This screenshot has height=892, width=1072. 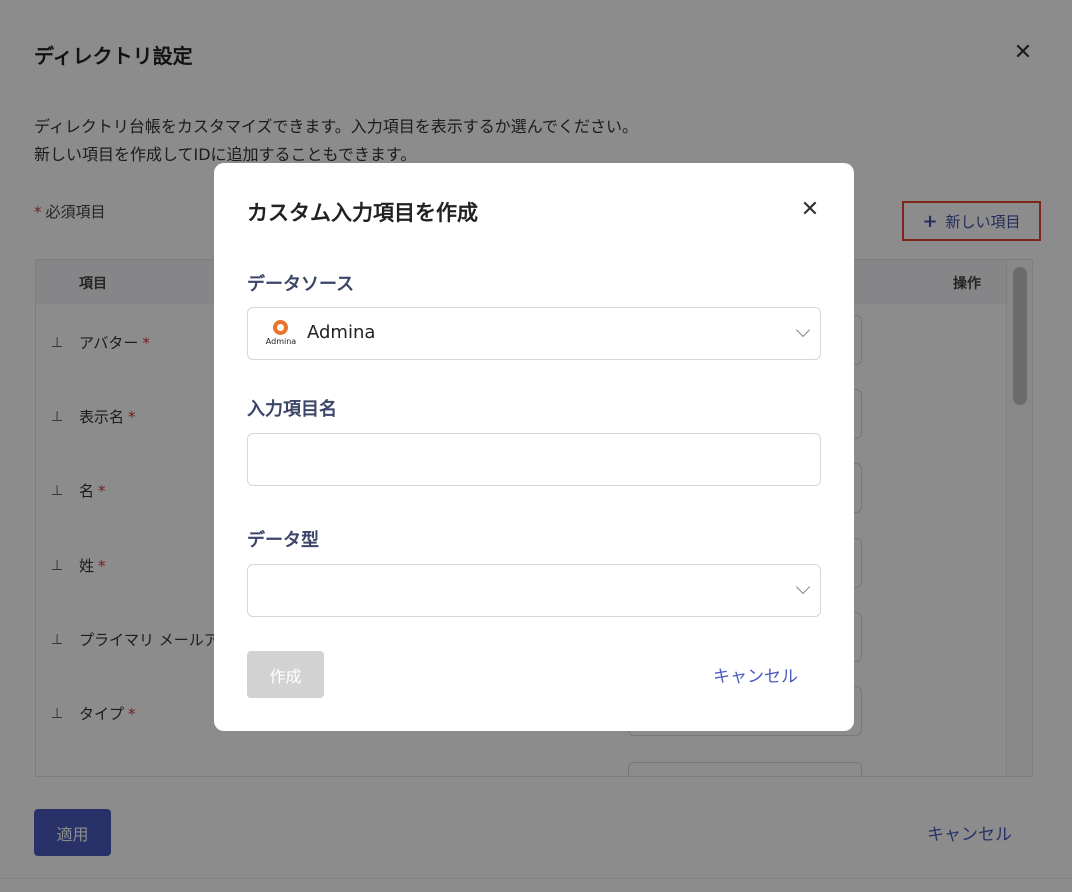 I want to click on modal-title: カスタム入力項目を作成, so click(x=362, y=213).